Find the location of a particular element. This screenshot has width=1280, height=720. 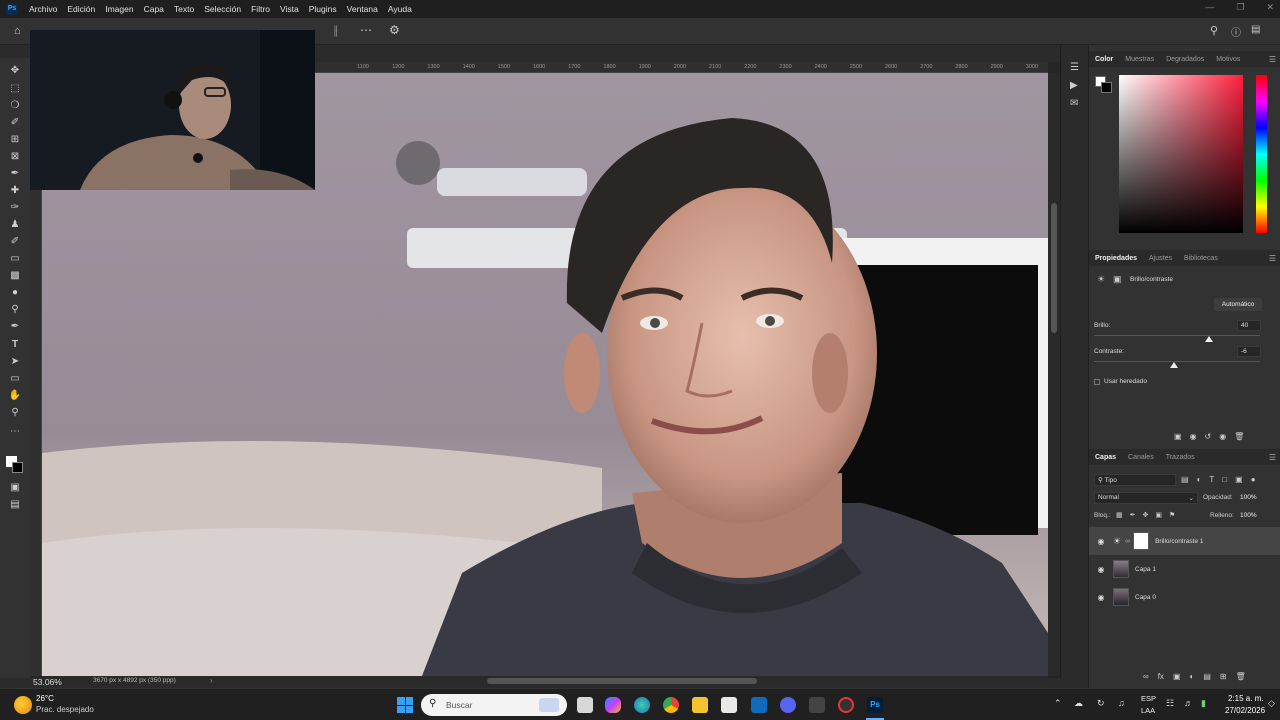

restore-icon: ❐ is located at coordinates (1240, 7).